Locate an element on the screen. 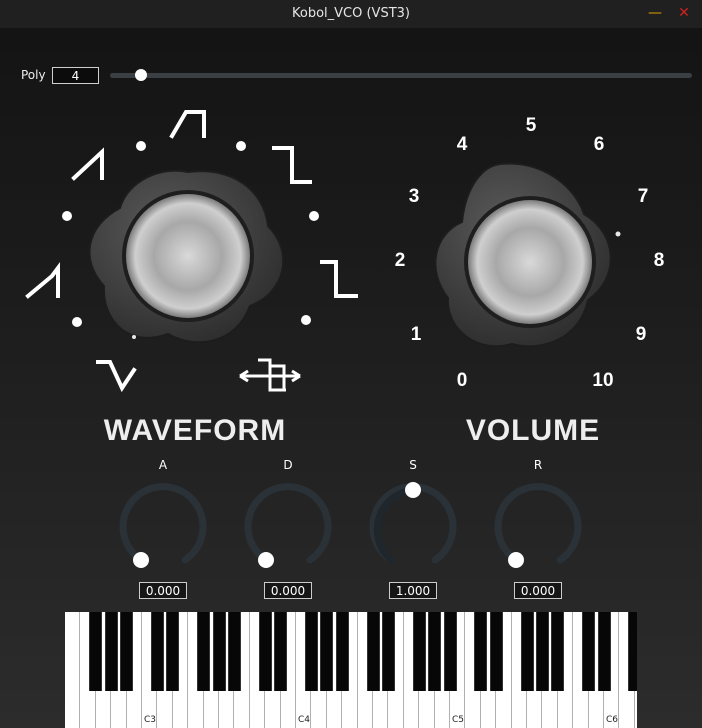  piano-octave-label: C4 is located at coordinates (304, 720).